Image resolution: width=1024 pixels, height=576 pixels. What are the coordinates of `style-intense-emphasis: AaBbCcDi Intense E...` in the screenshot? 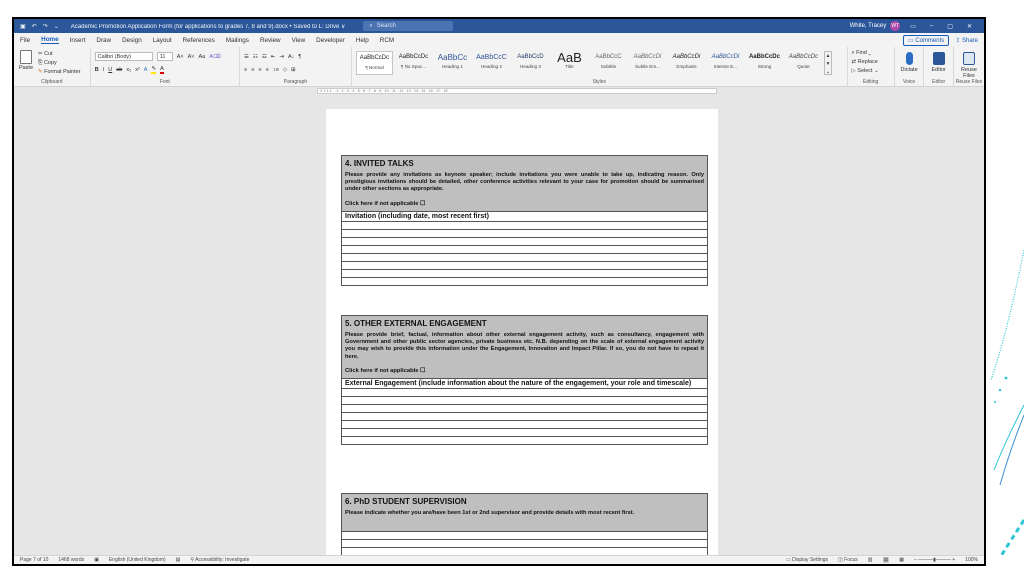 It's located at (725, 63).